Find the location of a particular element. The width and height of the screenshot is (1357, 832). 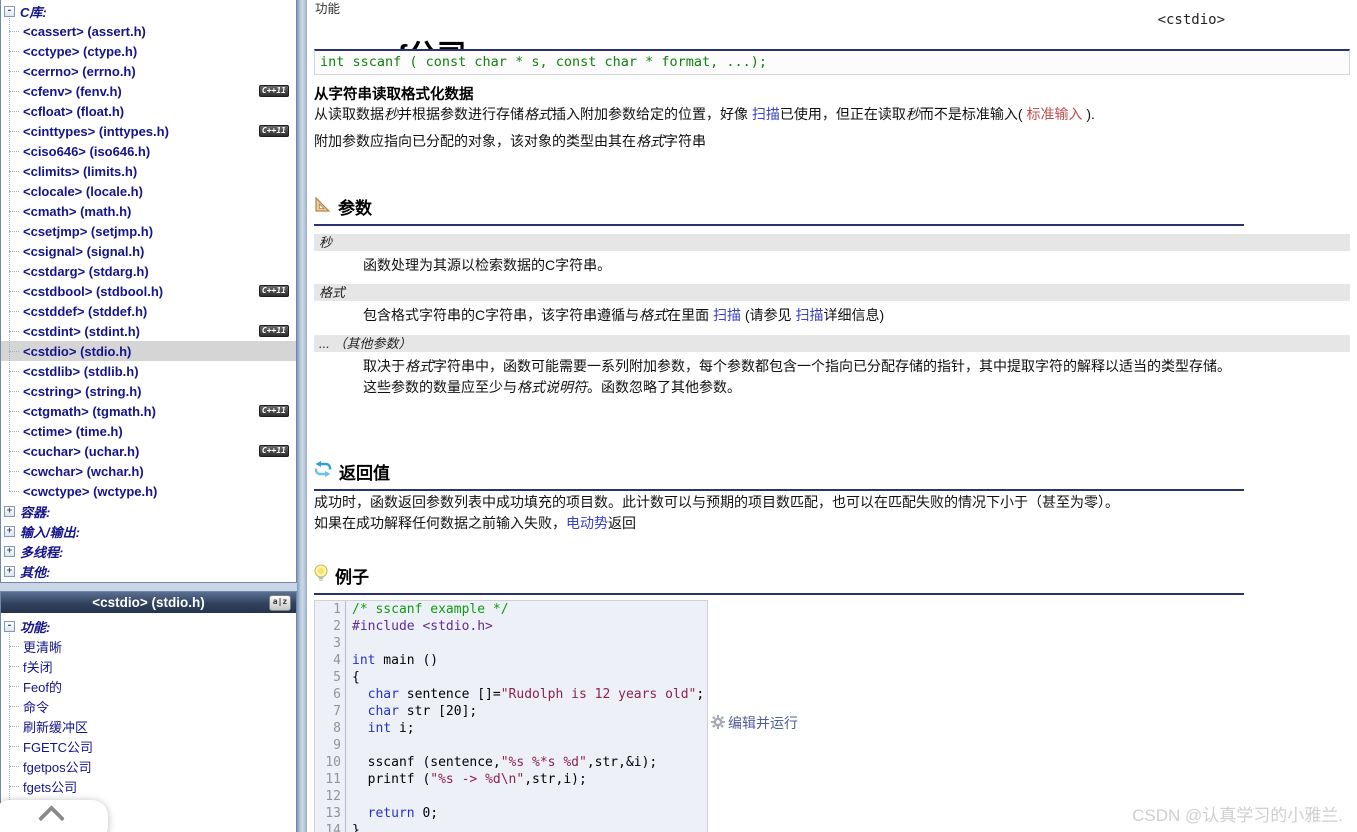

section-title: 参数 is located at coordinates (355, 208).